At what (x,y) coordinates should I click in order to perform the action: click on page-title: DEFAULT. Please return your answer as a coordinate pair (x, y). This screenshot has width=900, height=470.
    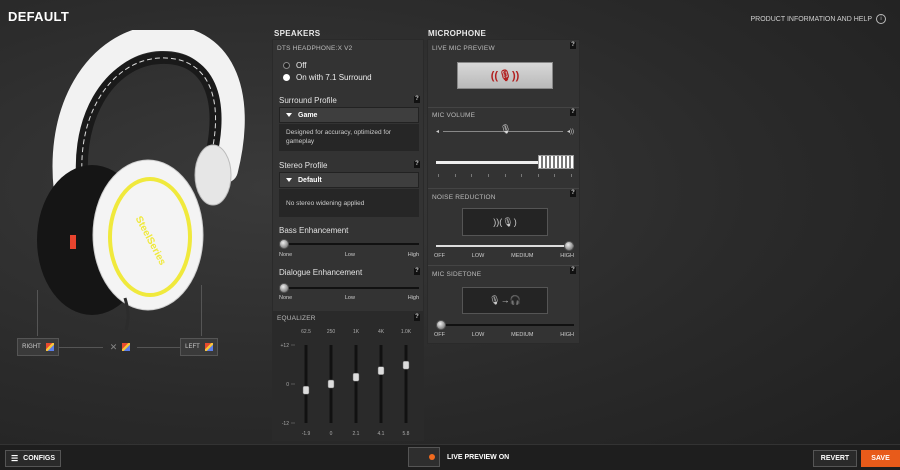
    Looking at the image, I should click on (39, 16).